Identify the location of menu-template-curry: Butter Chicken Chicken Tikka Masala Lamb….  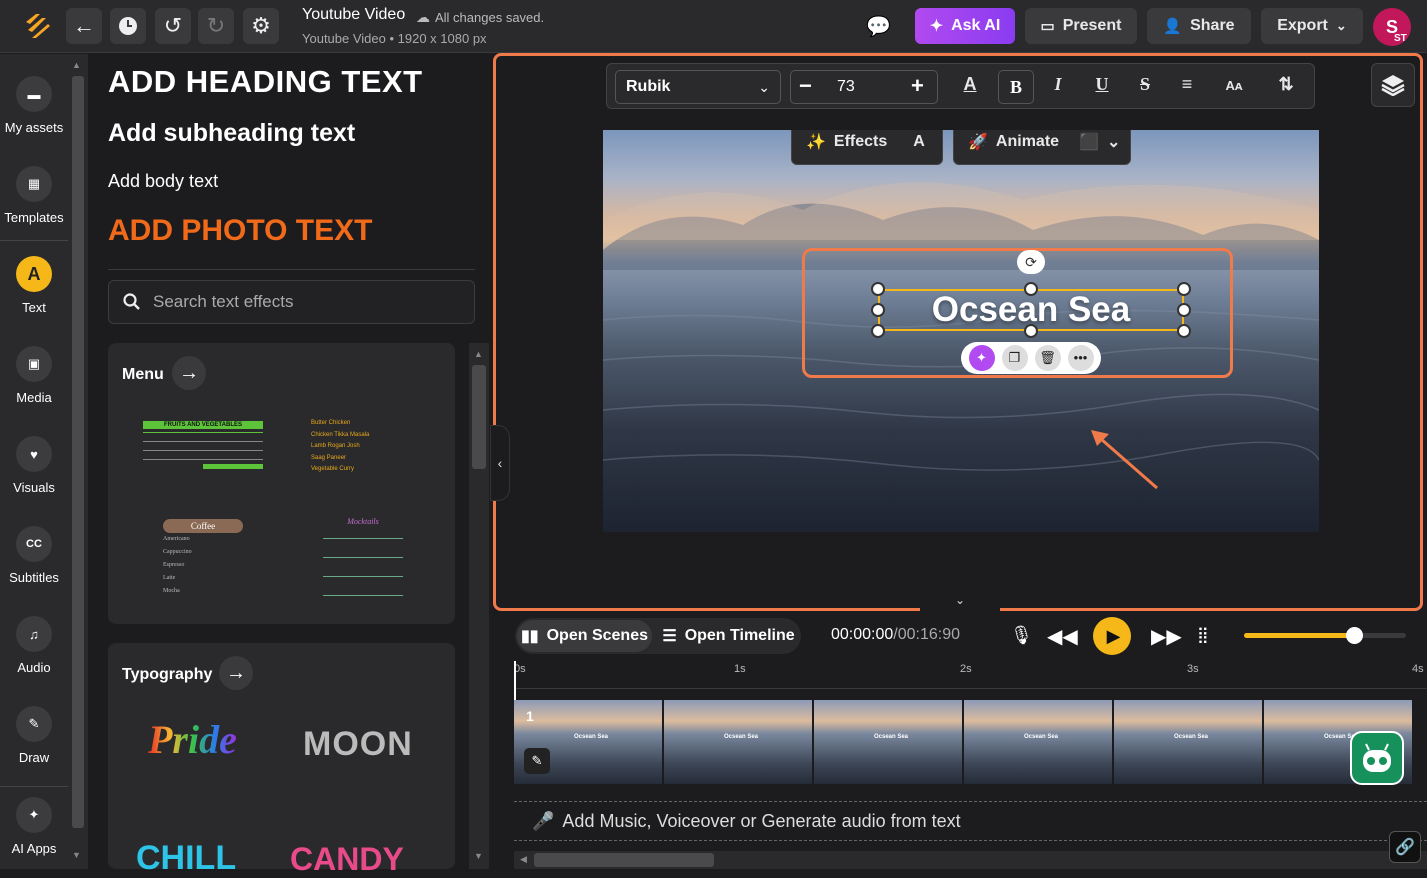
(361, 447).